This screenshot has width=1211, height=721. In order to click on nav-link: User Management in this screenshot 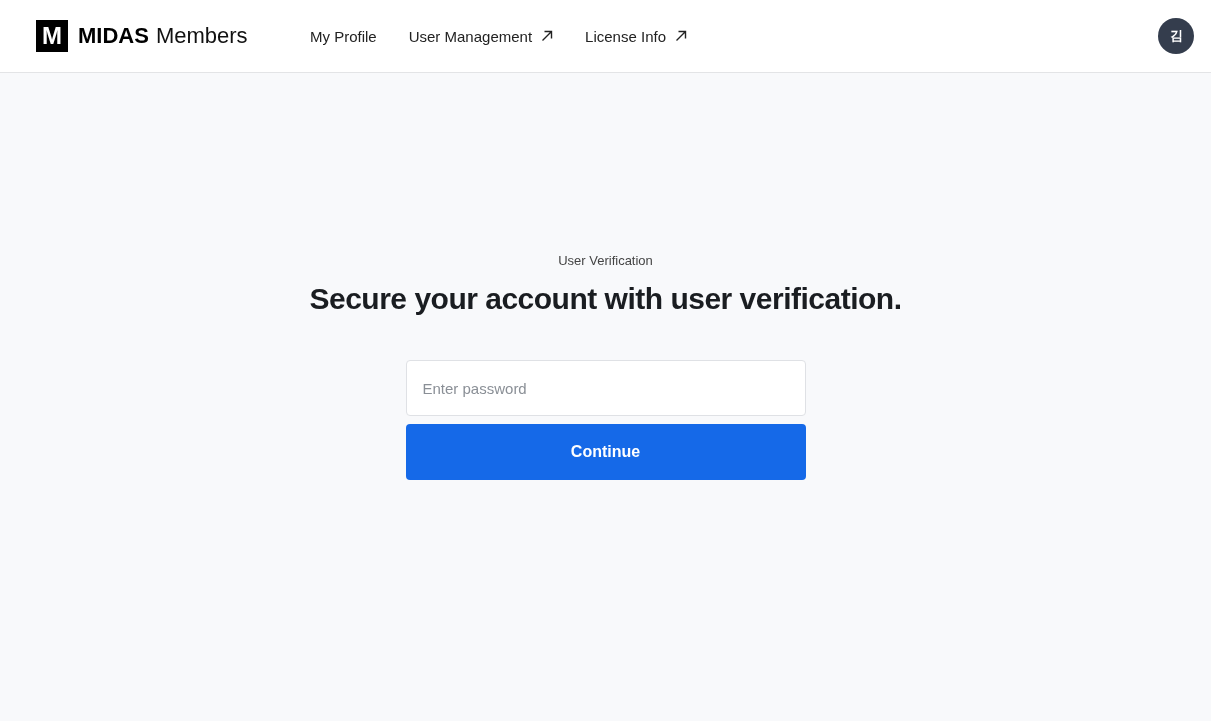, I will do `click(481, 36)`.